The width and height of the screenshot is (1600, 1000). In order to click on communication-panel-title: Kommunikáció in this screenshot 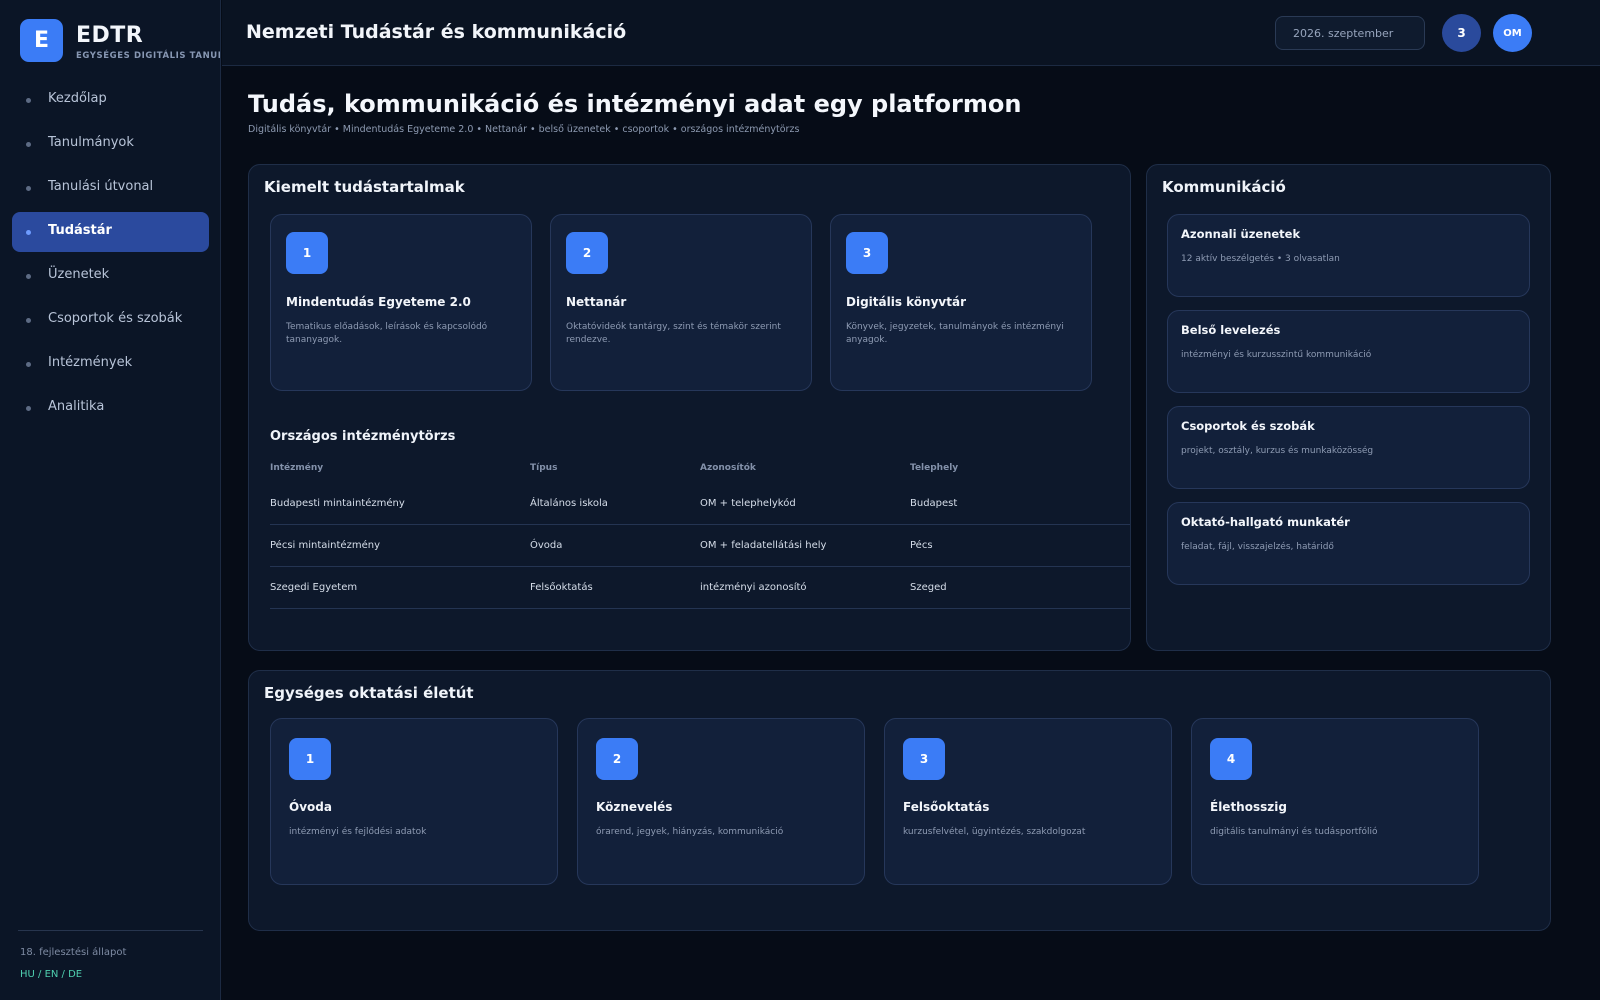, I will do `click(1224, 187)`.